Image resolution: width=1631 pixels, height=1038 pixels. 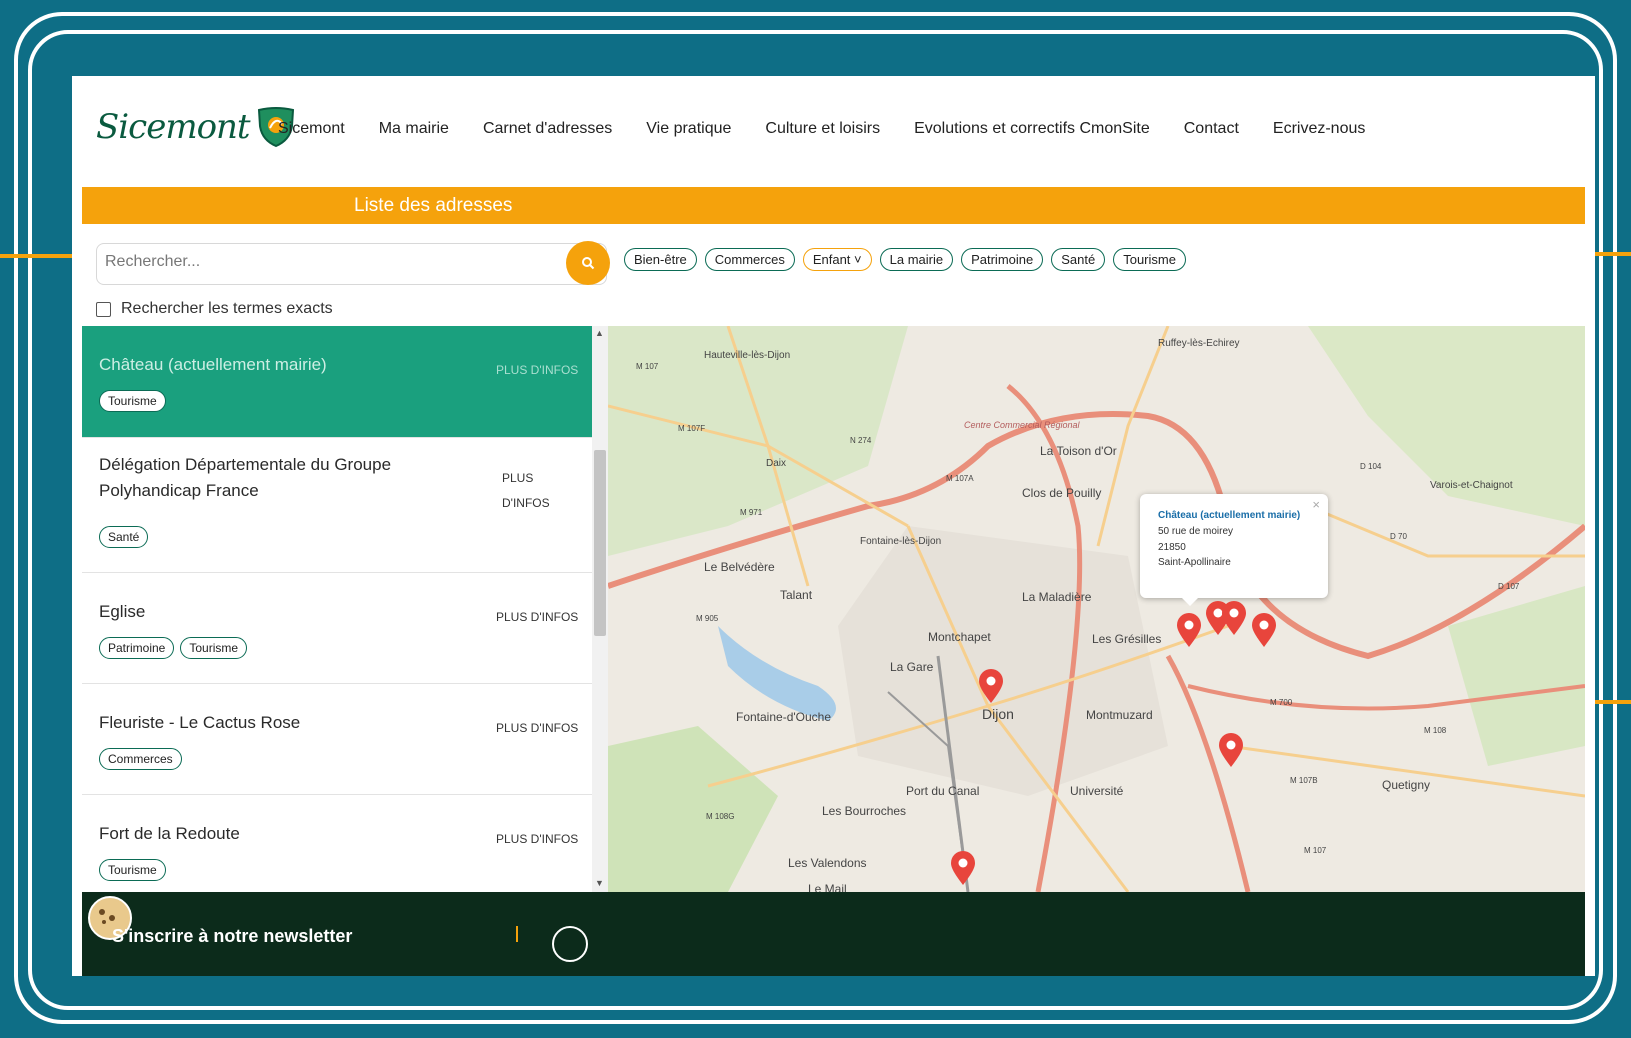 I want to click on list-item: Eglise PLUS D'INFOS Patrimoine Tourisme, so click(x=338, y=628).